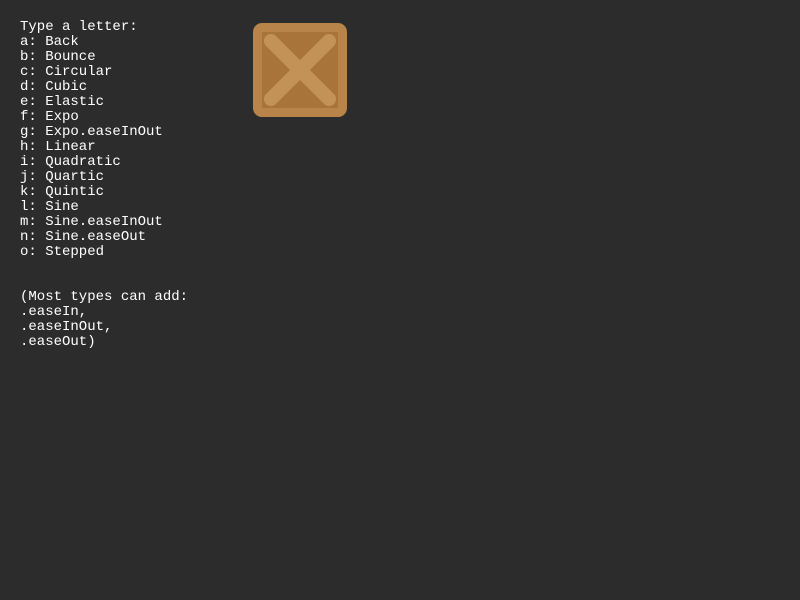 The image size is (800, 600). Describe the element at coordinates (54, 87) in the screenshot. I see `option-cubic: d: Cubic` at that location.